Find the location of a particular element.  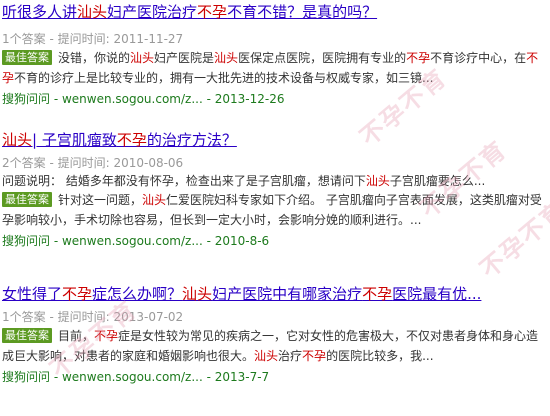

result-title-link: 汕头| 子宫肌瘤致不孕的治疗方法？ is located at coordinates (275, 140).